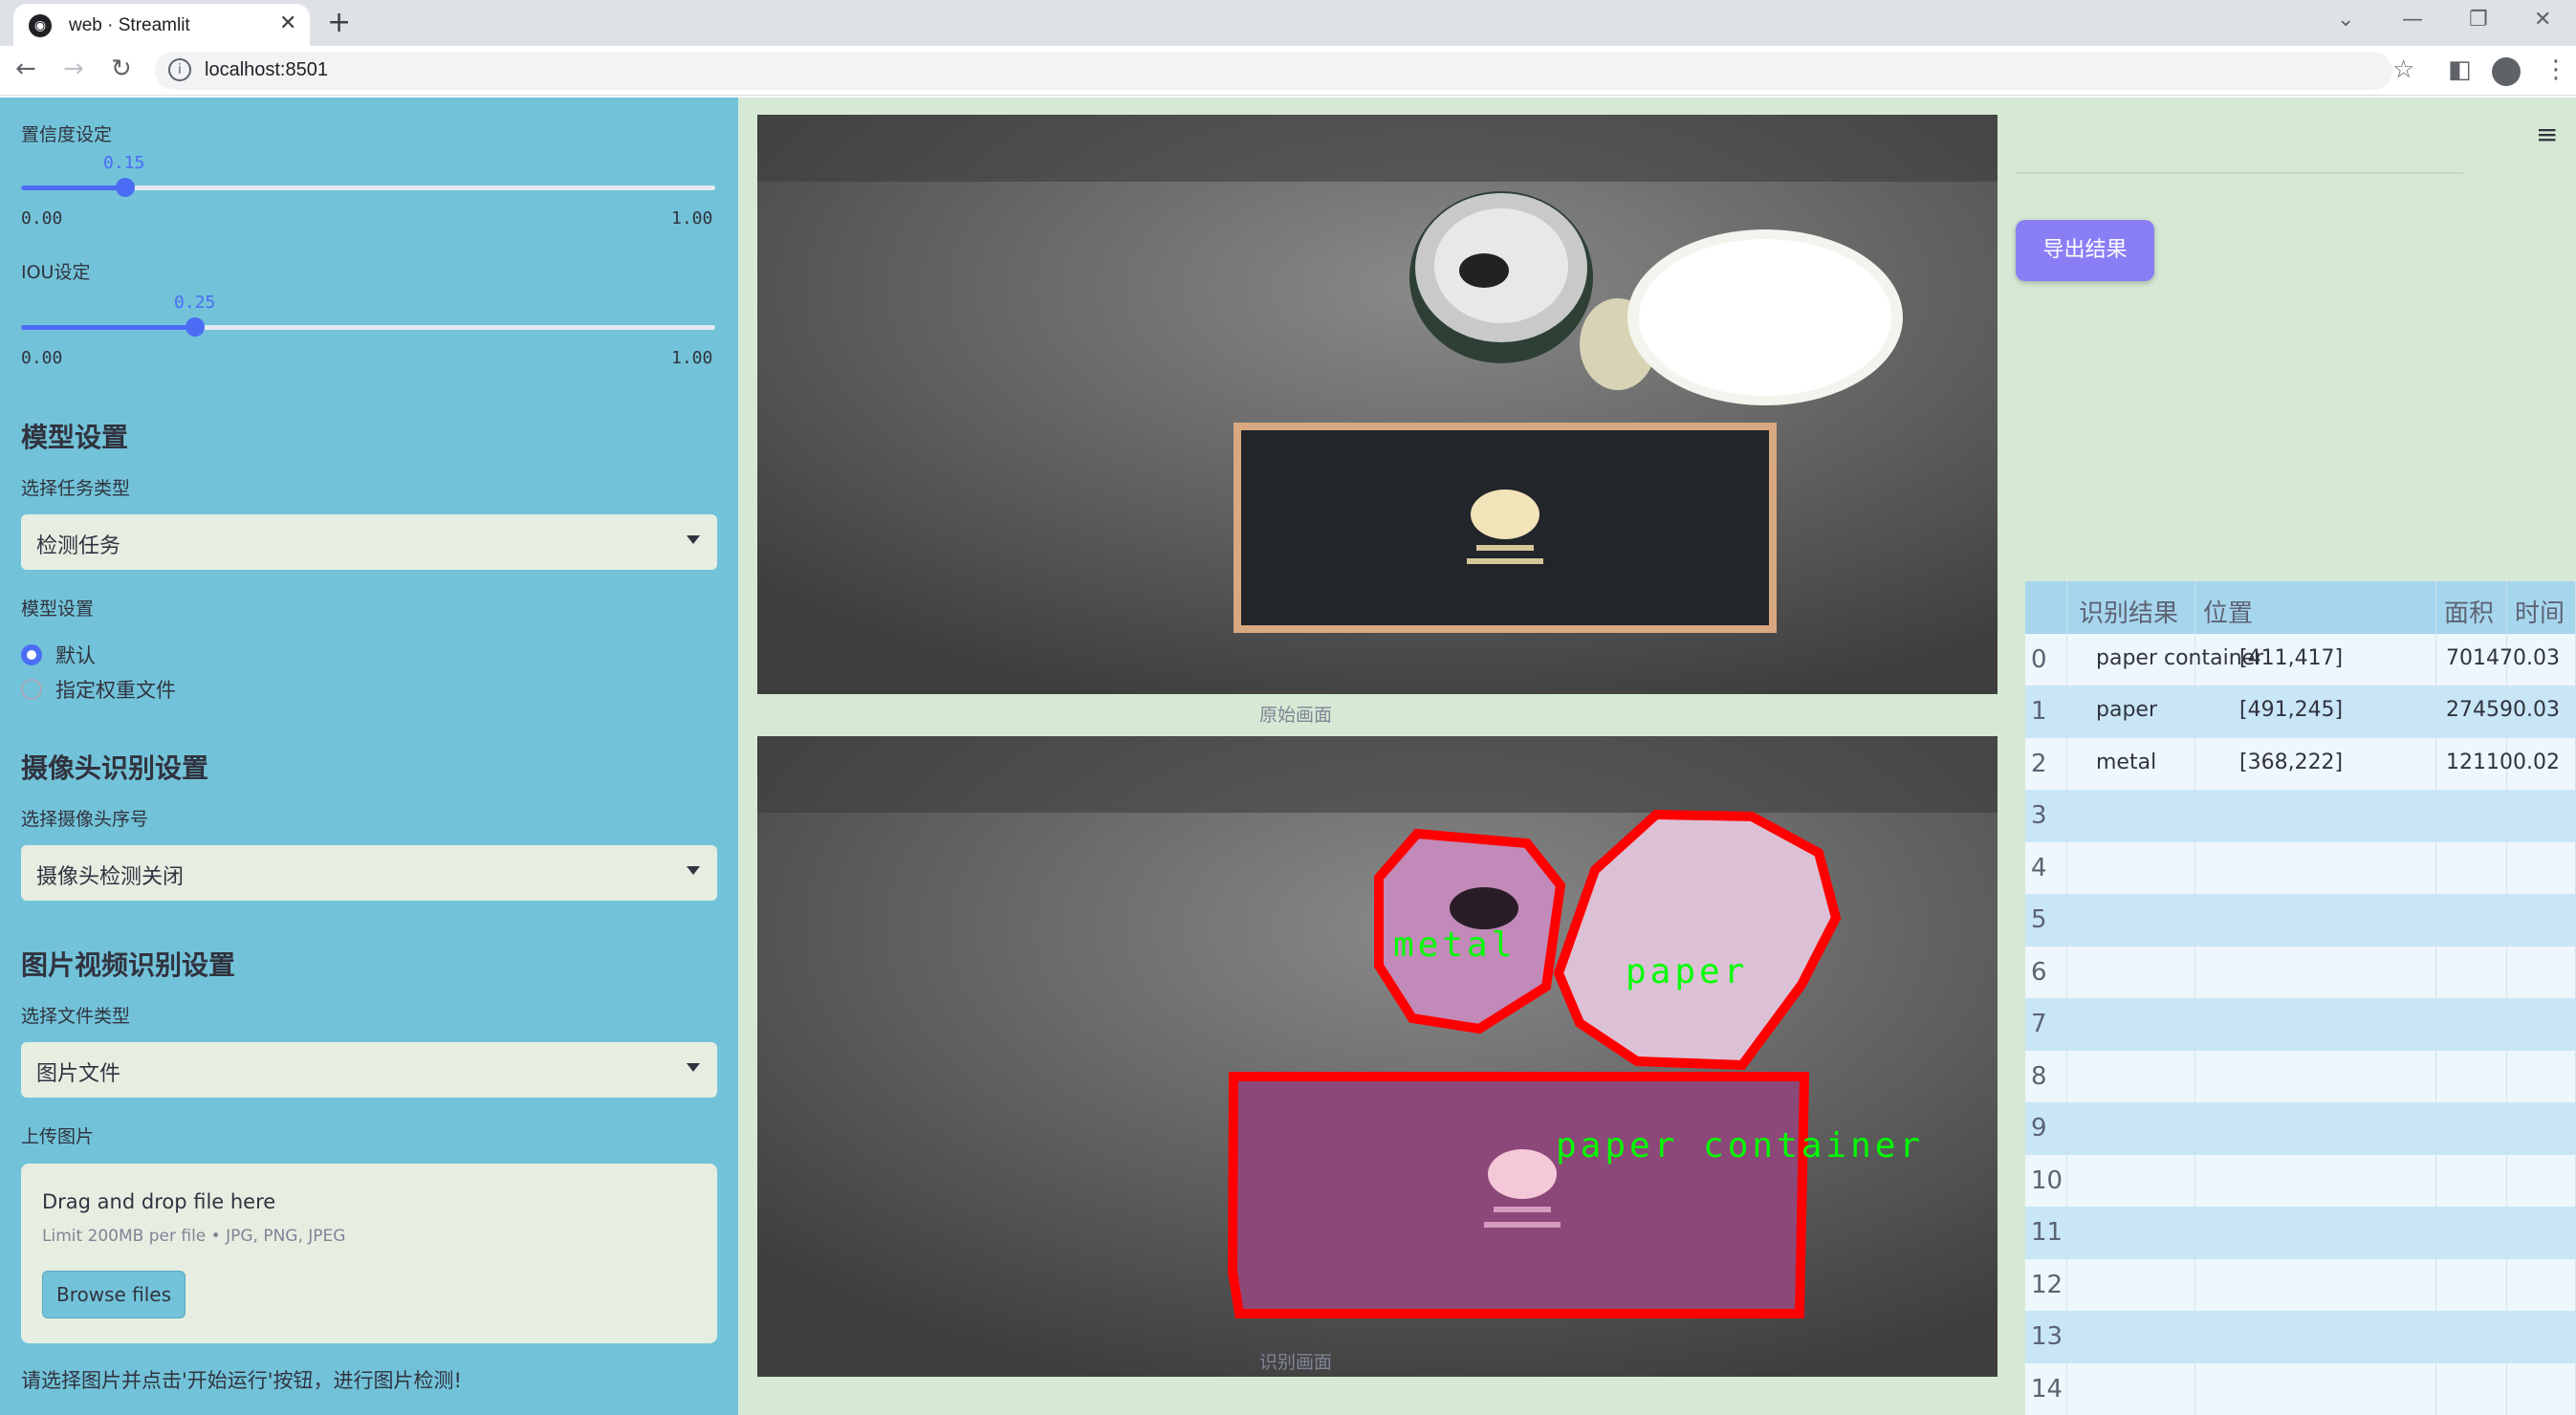 Image resolution: width=2576 pixels, height=1415 pixels. Describe the element at coordinates (339, 23) in the screenshot. I see `new-tab-icon: +` at that location.